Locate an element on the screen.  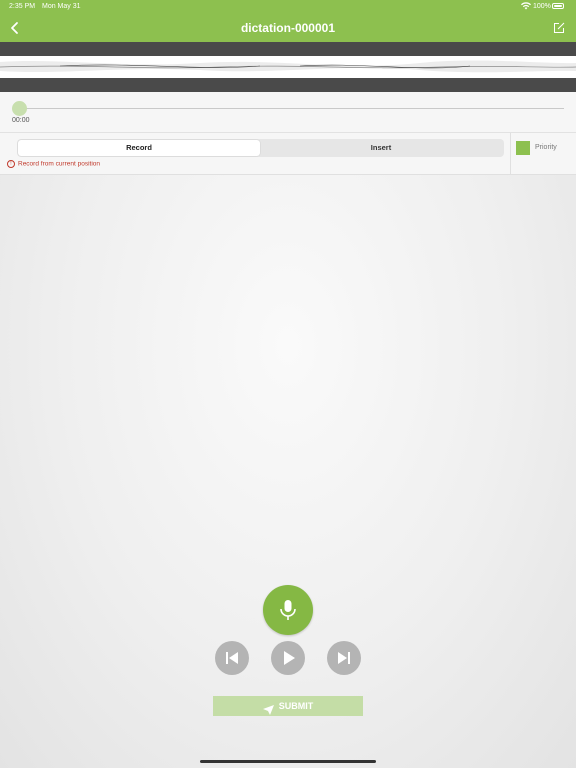
play-button is located at coordinates (288, 658).